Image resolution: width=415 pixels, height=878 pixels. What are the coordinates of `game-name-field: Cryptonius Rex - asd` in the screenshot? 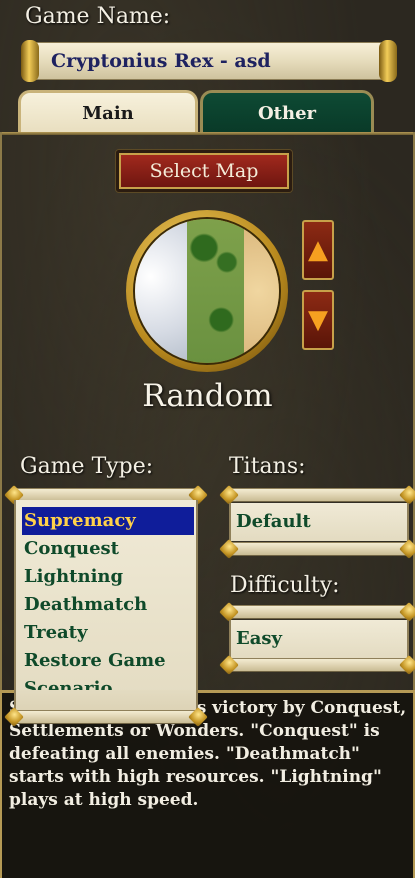 It's located at (209, 61).